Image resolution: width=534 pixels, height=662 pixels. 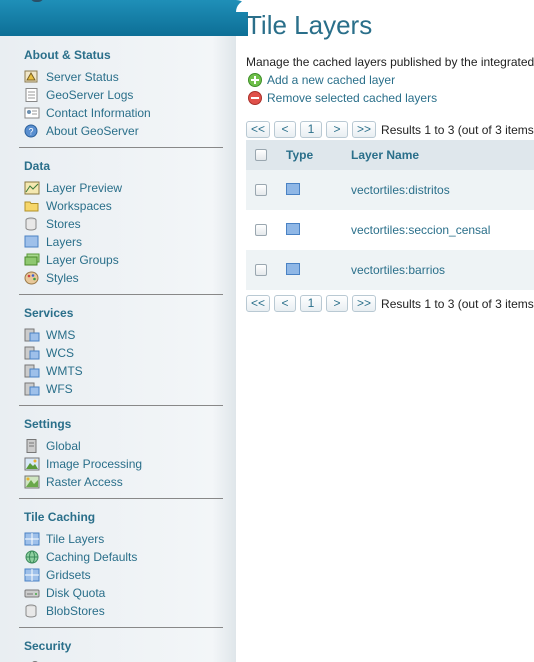 What do you see at coordinates (123, 188) in the screenshot?
I see `sidebar-item: Layer Preview` at bounding box center [123, 188].